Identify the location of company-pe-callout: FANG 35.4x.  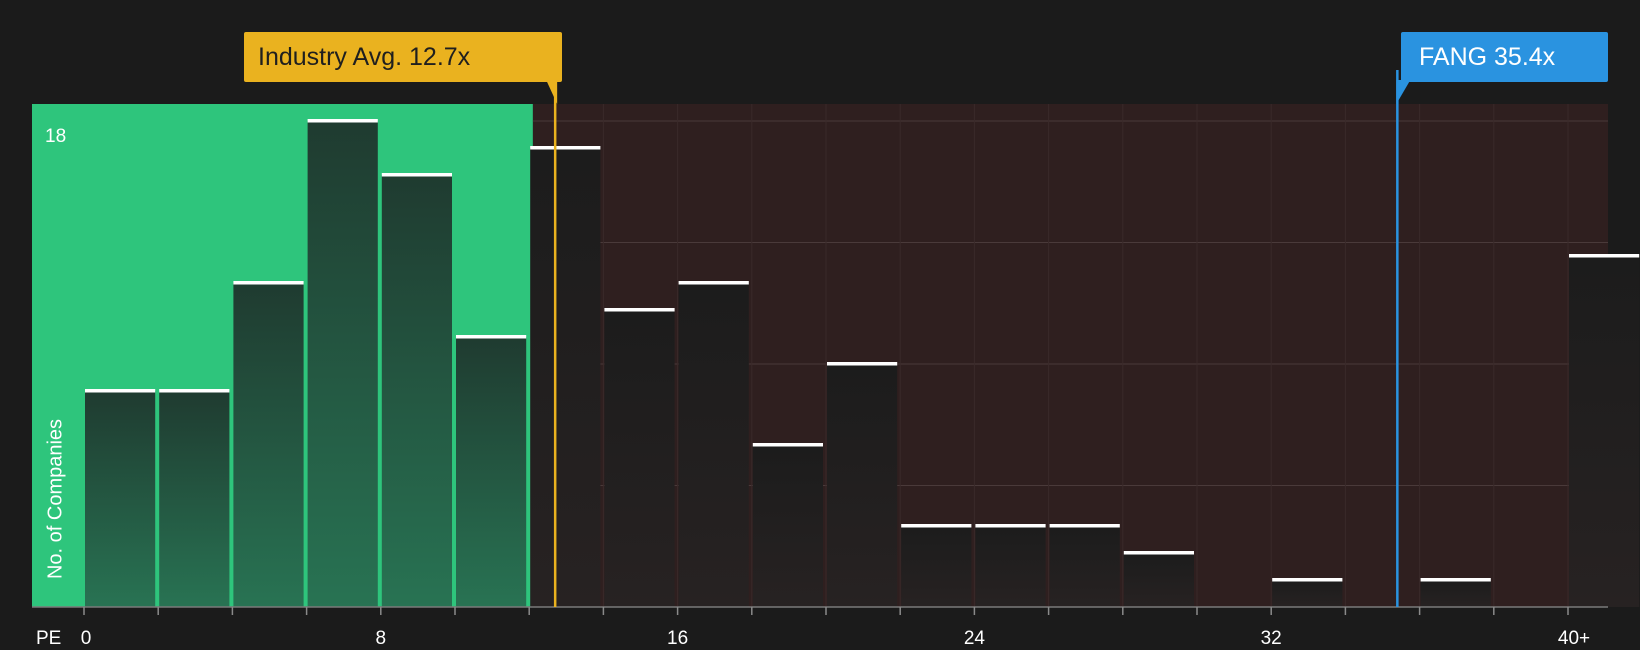
(1504, 57).